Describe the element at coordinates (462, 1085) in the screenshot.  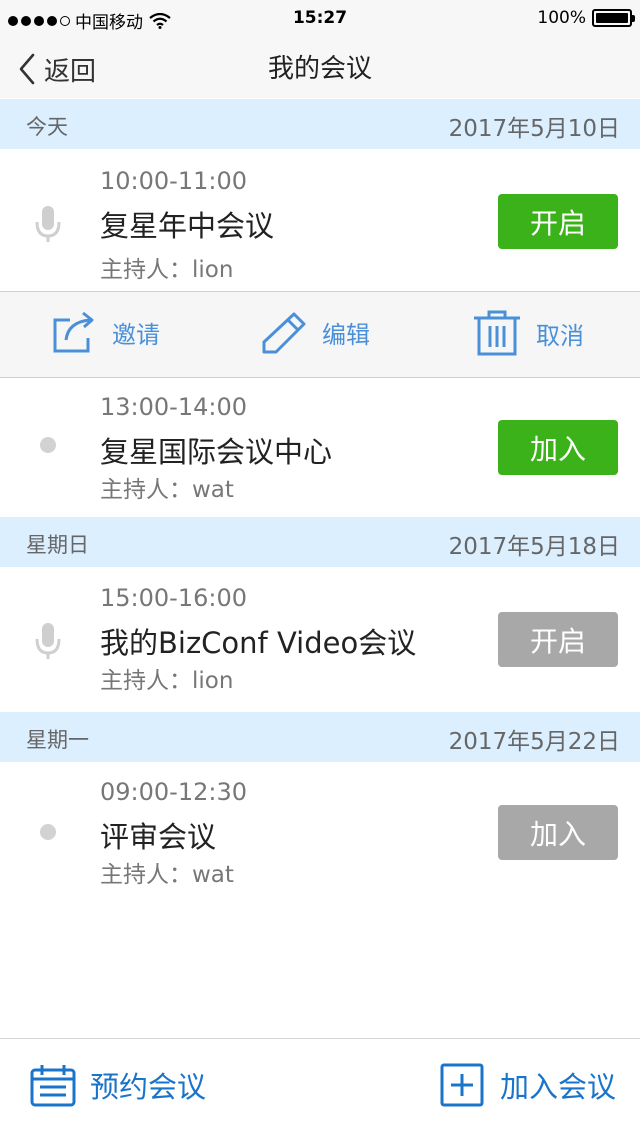
I see `plus-square-icon` at that location.